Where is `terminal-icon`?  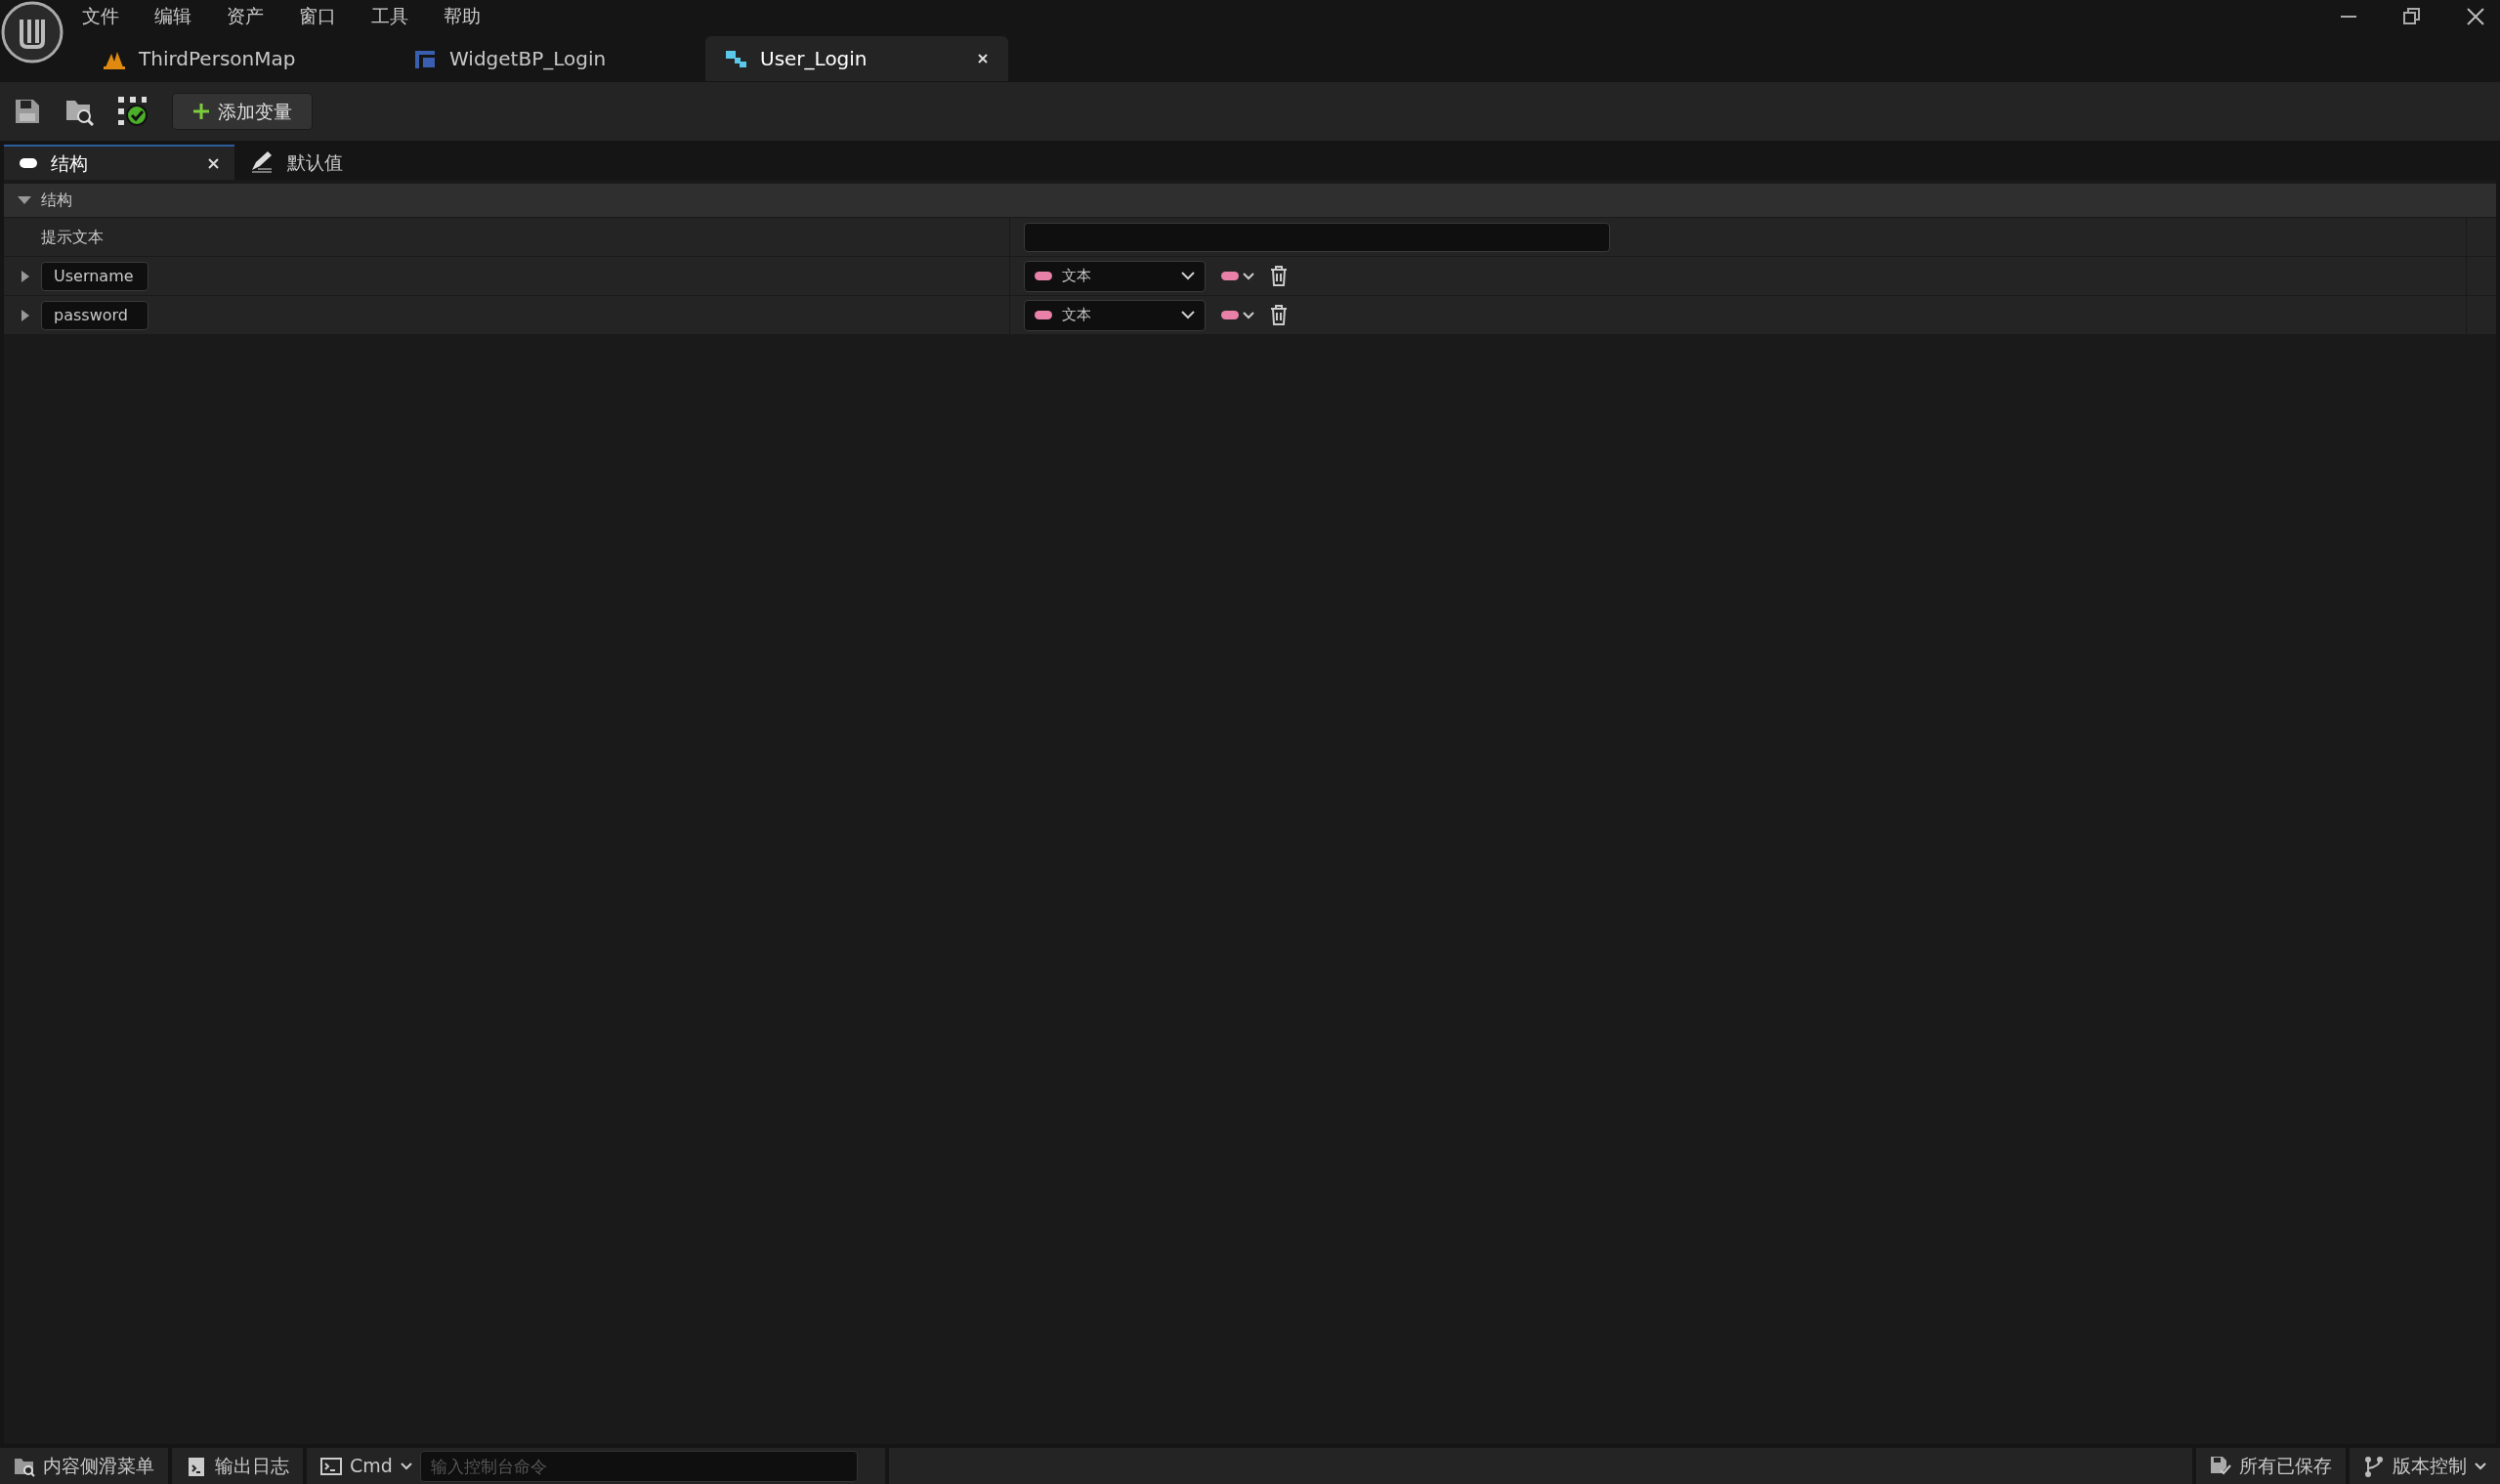 terminal-icon is located at coordinates (331, 1466).